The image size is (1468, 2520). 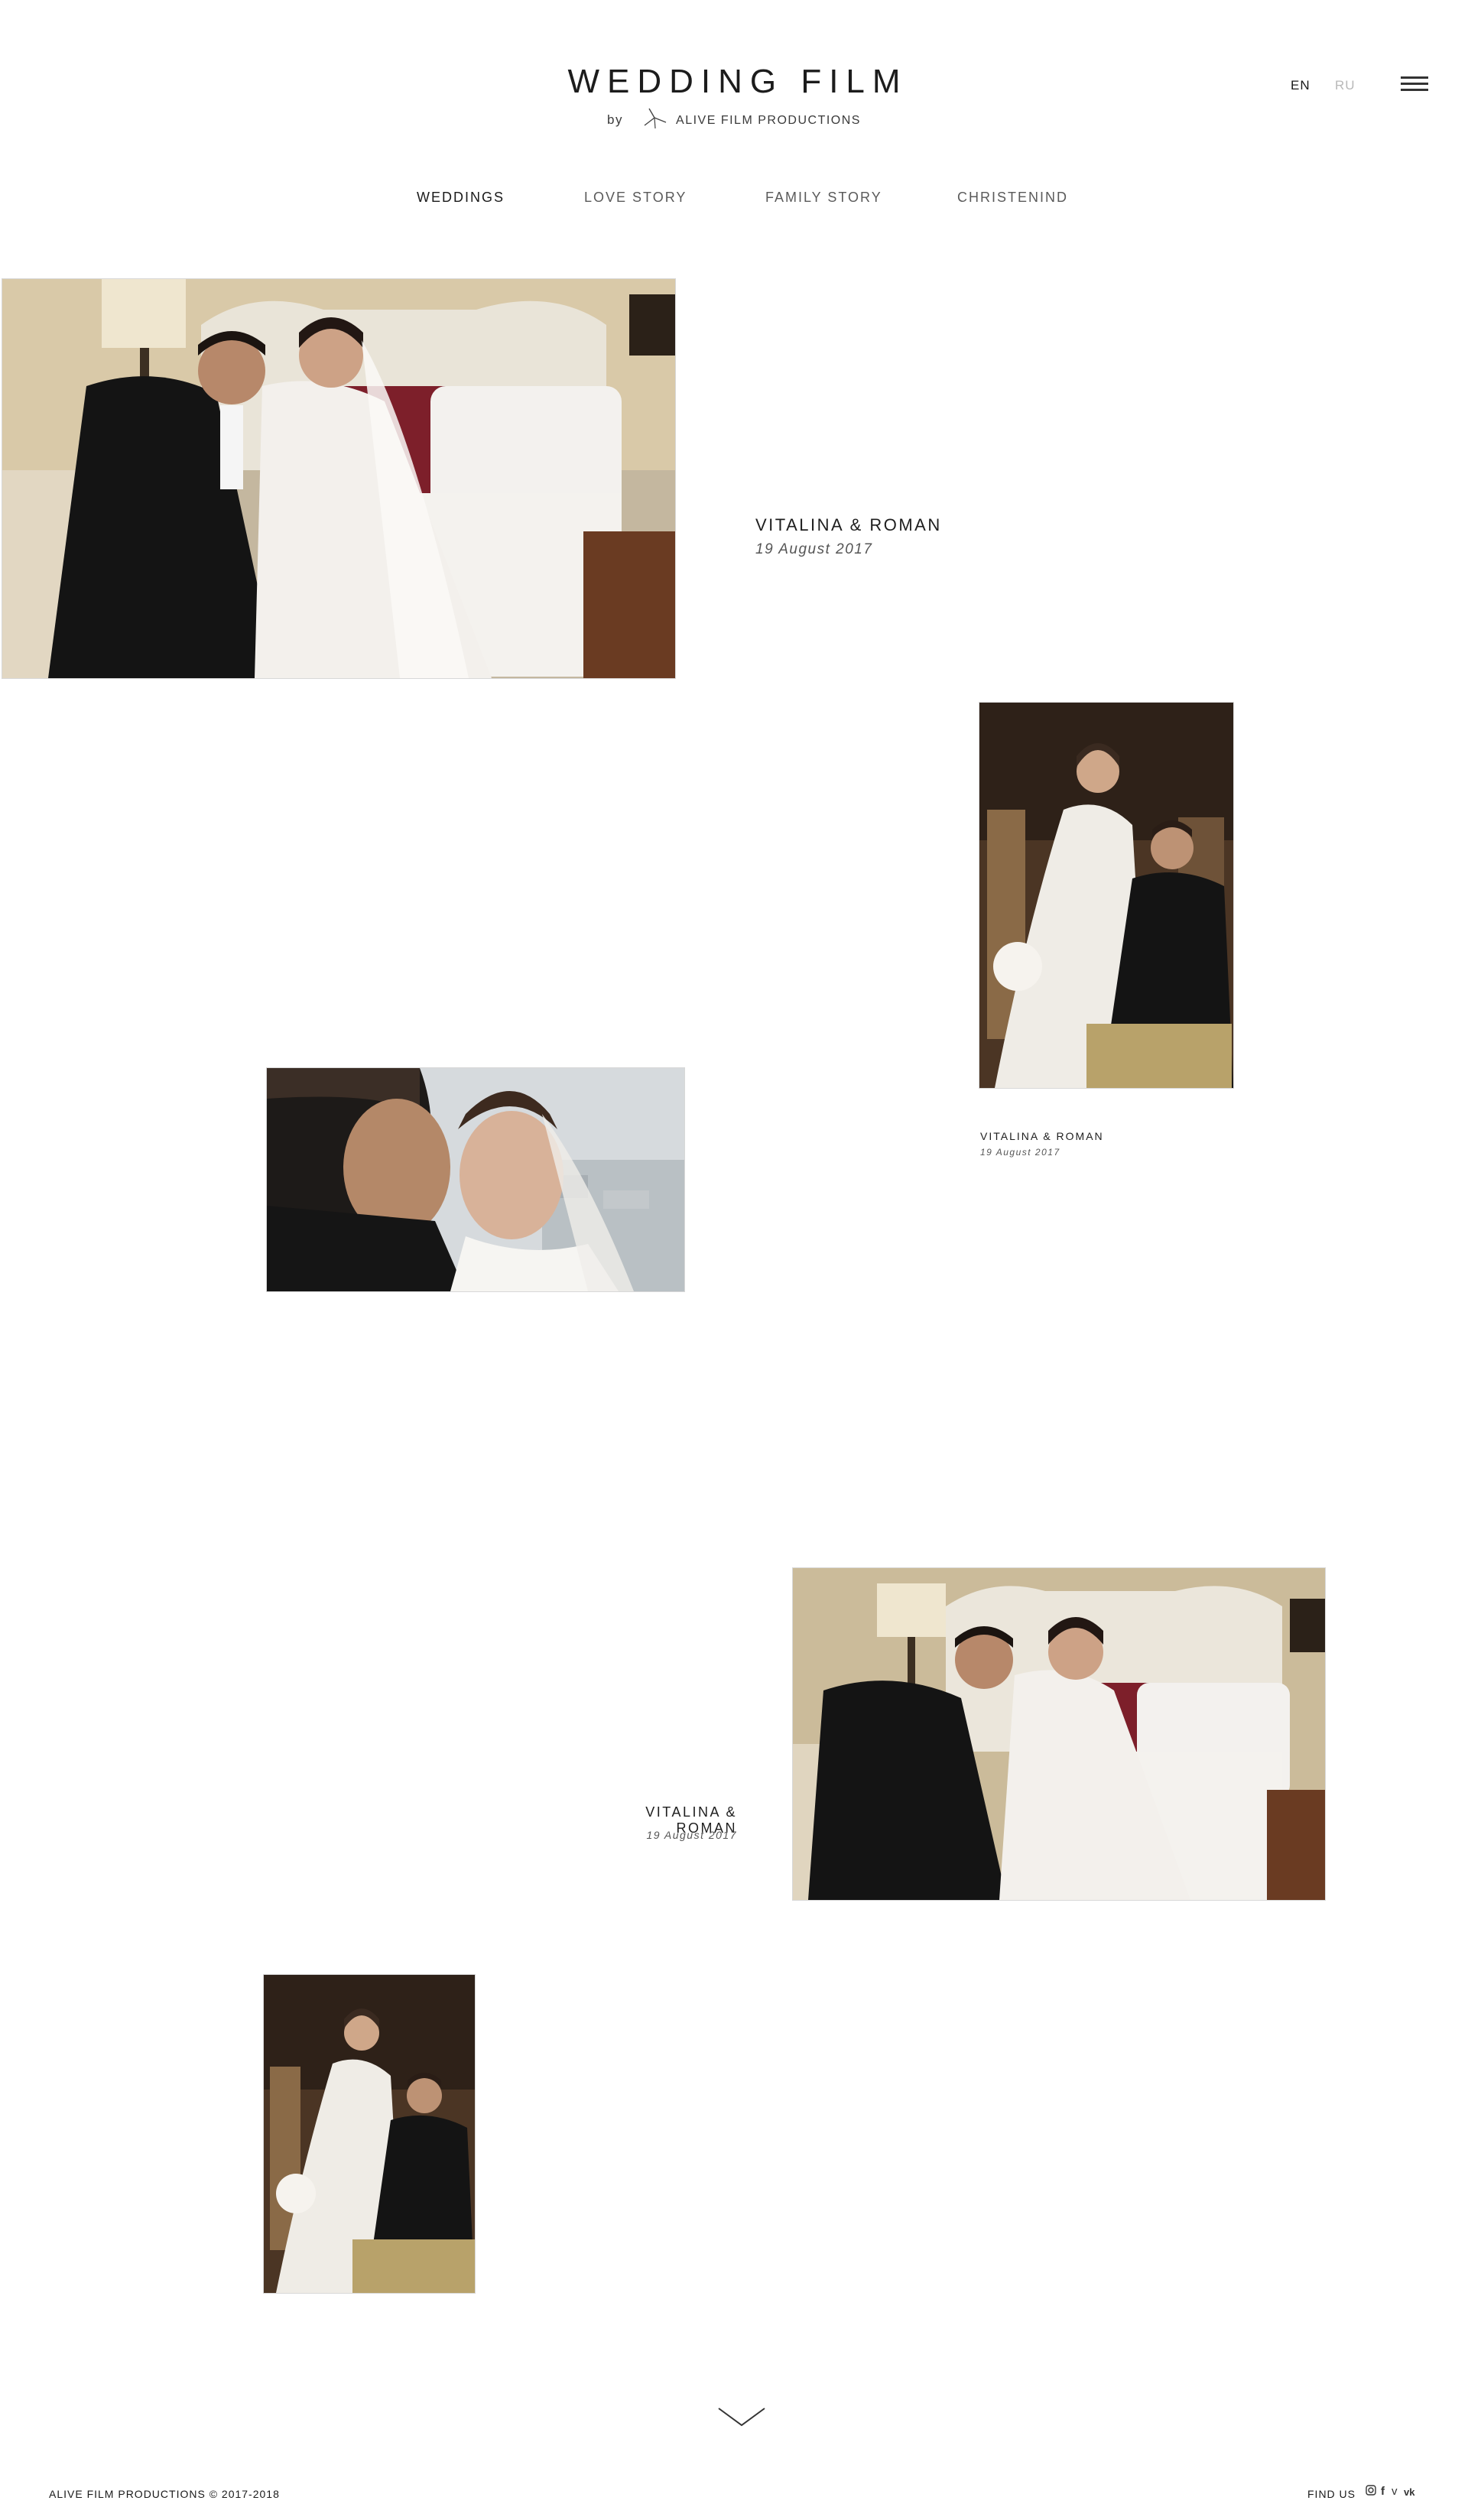 I want to click on nav-family-story: FAMILY STORY, so click(x=823, y=198).